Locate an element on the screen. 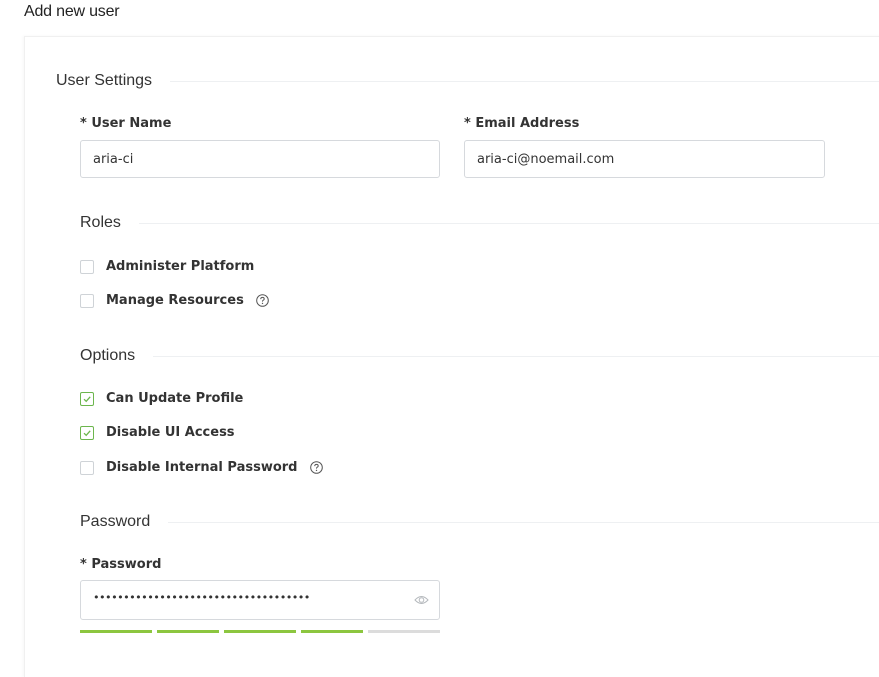 The height and width of the screenshot is (677, 879). email-input is located at coordinates (644, 159).